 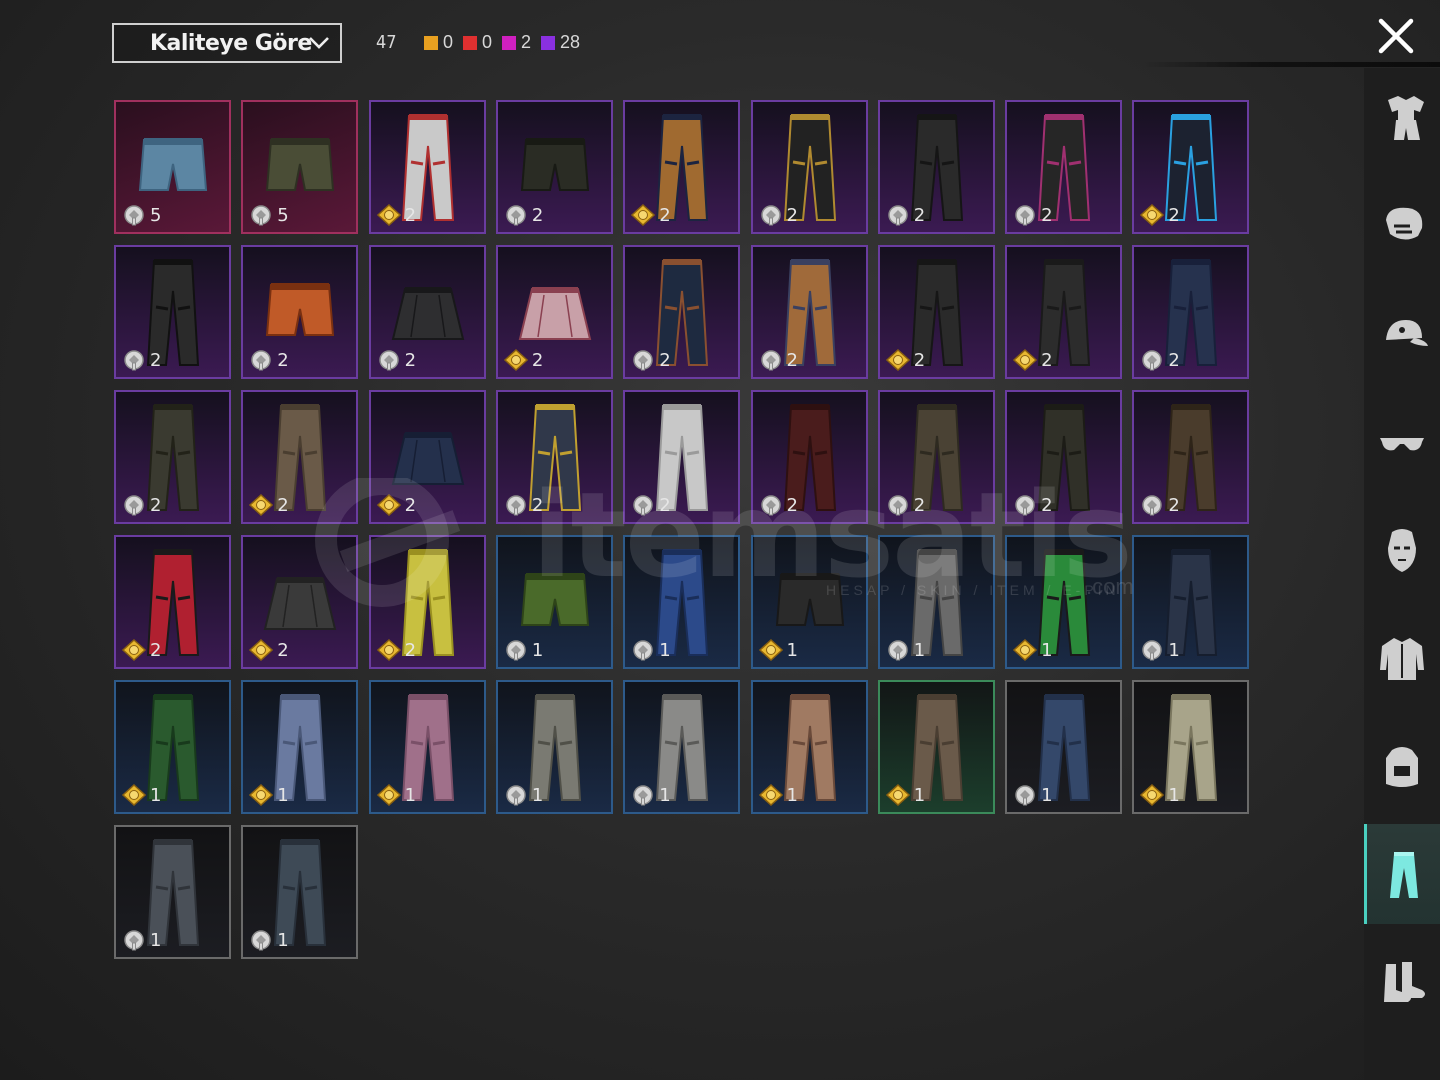 What do you see at coordinates (227, 43) in the screenshot?
I see `sort-dropdown: Kaliteye Göre` at bounding box center [227, 43].